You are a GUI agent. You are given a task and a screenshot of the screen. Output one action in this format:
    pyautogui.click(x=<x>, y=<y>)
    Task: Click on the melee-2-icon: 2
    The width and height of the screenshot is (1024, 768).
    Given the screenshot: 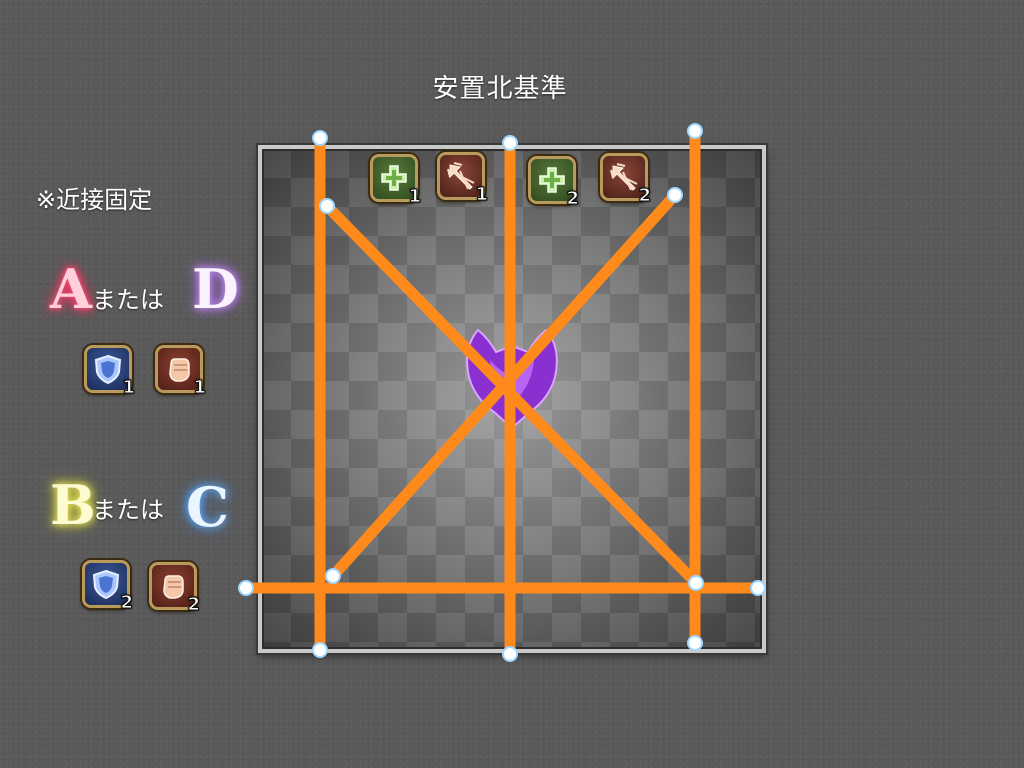 What is the action you would take?
    pyautogui.click(x=174, y=589)
    